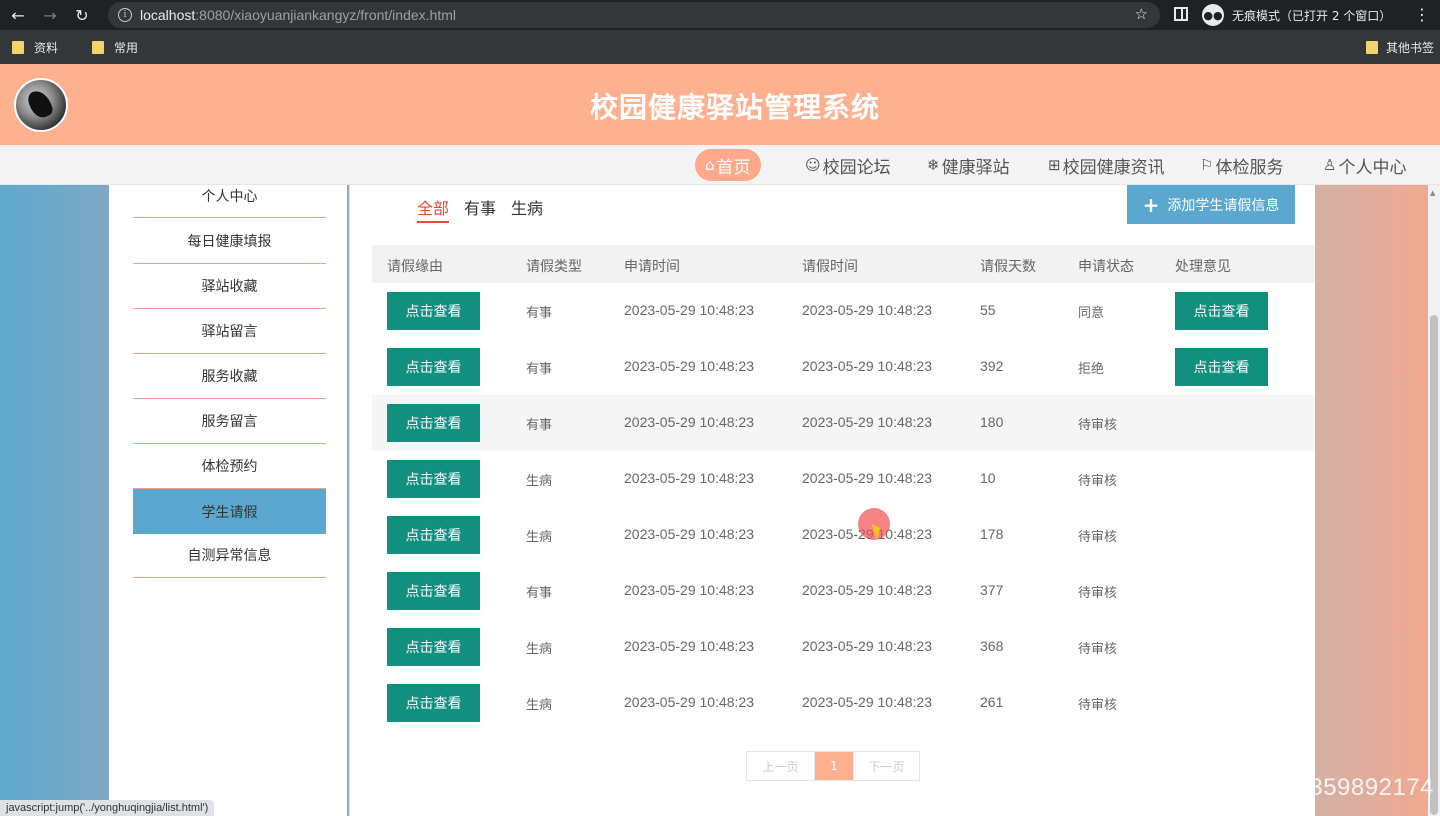  I want to click on bookmark-star-icon: ☆, so click(1141, 14).